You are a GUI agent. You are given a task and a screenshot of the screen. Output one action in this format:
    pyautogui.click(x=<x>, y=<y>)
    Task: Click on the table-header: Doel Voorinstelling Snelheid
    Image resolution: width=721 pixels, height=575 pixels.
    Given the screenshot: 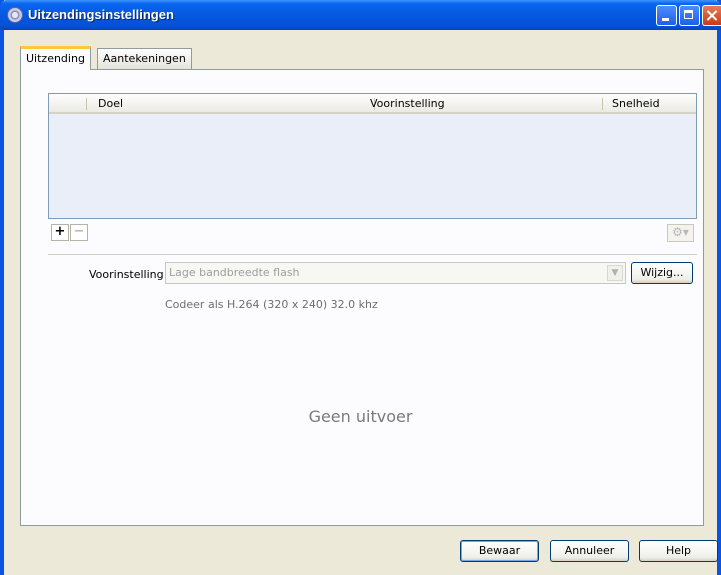 What is the action you would take?
    pyautogui.click(x=372, y=104)
    